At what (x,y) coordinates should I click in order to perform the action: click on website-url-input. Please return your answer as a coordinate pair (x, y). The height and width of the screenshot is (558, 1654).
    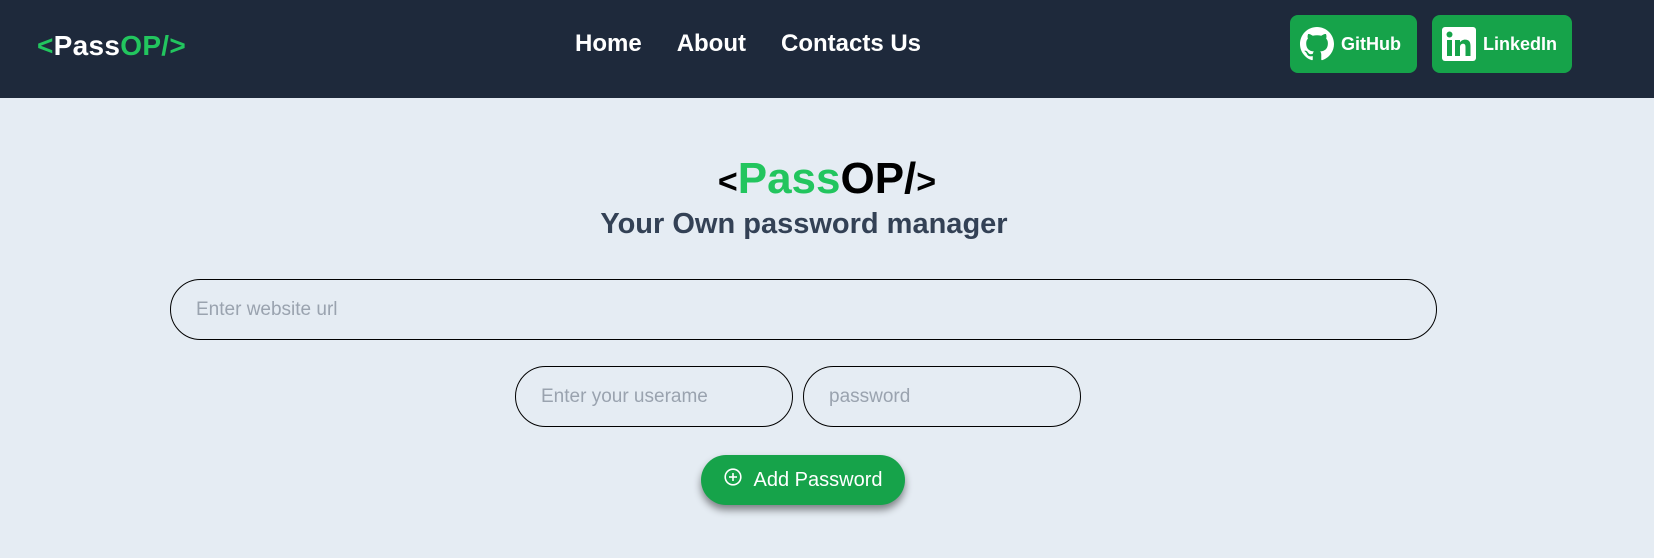
    Looking at the image, I should click on (803, 309).